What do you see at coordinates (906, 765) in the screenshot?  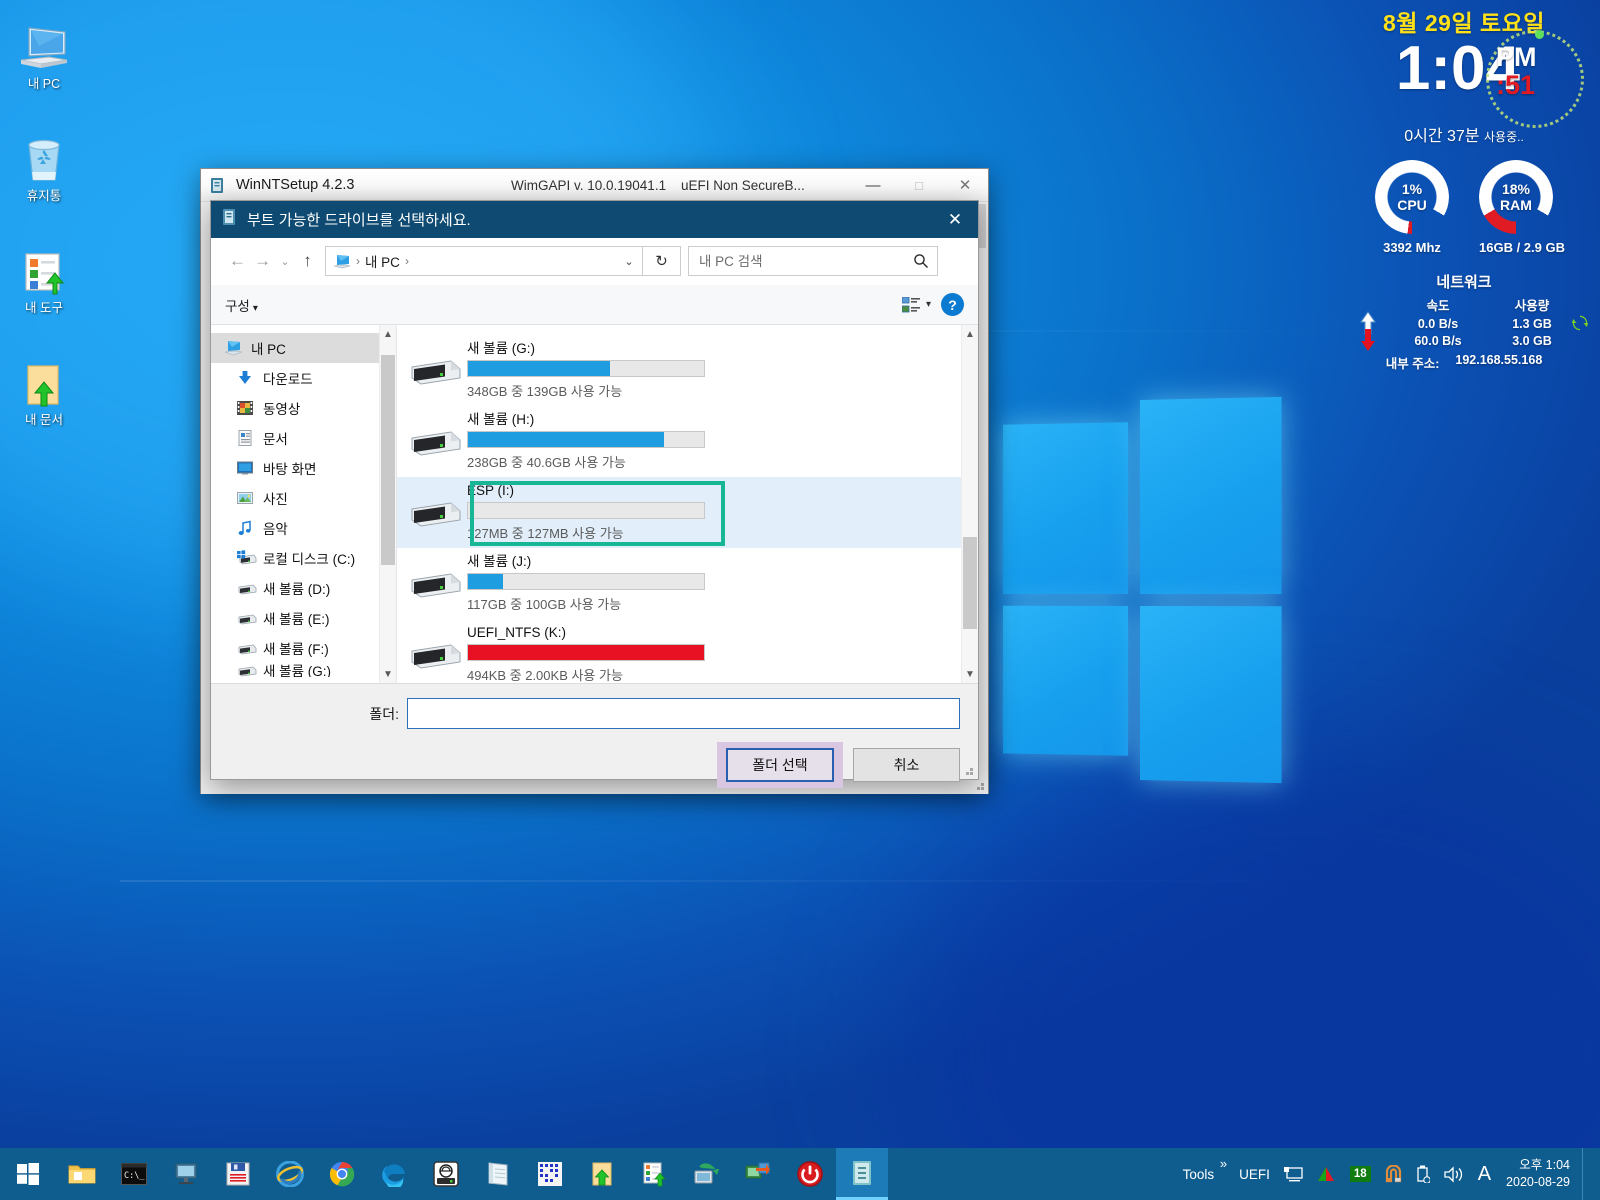 I see `cancel-button: 취소` at bounding box center [906, 765].